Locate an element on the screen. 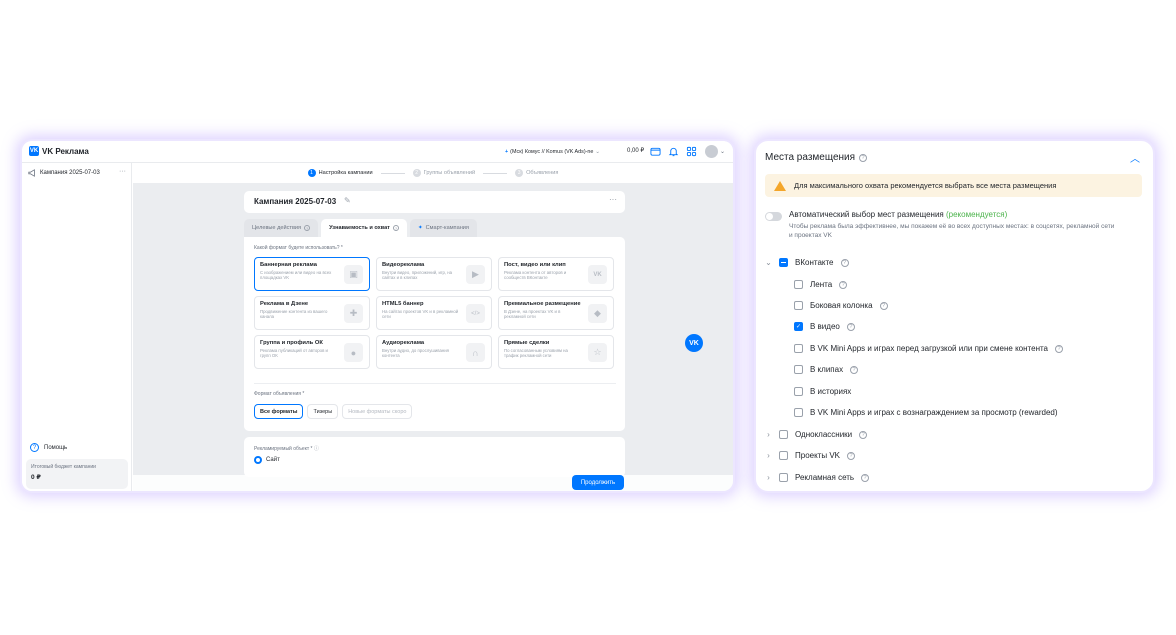  object-option-site: Сайт is located at coordinates (267, 460).